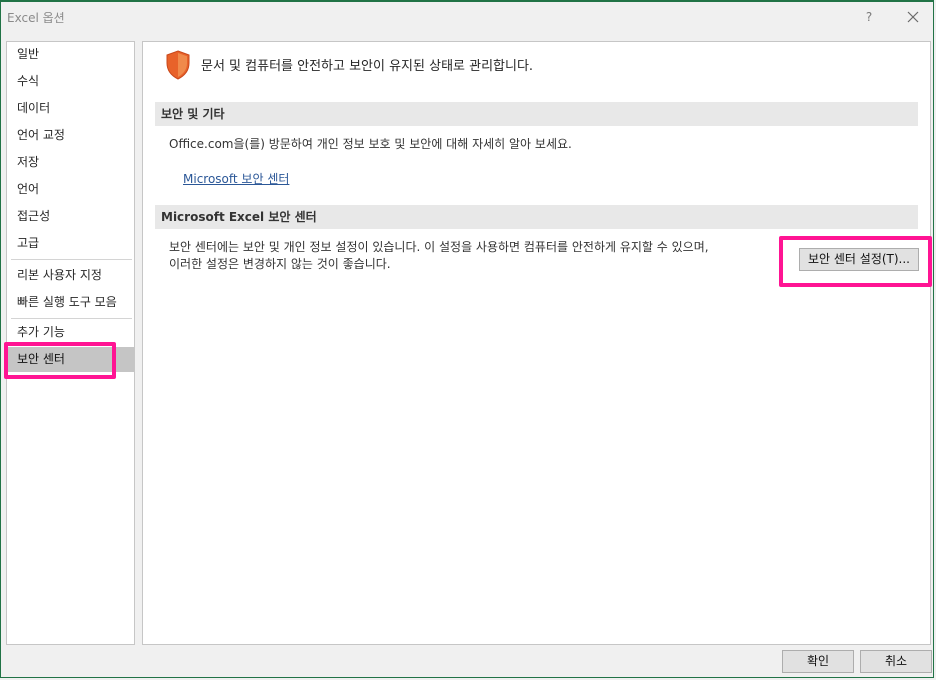 This screenshot has height=680, width=936. What do you see at coordinates (869, 17) in the screenshot?
I see `help-button: ?` at bounding box center [869, 17].